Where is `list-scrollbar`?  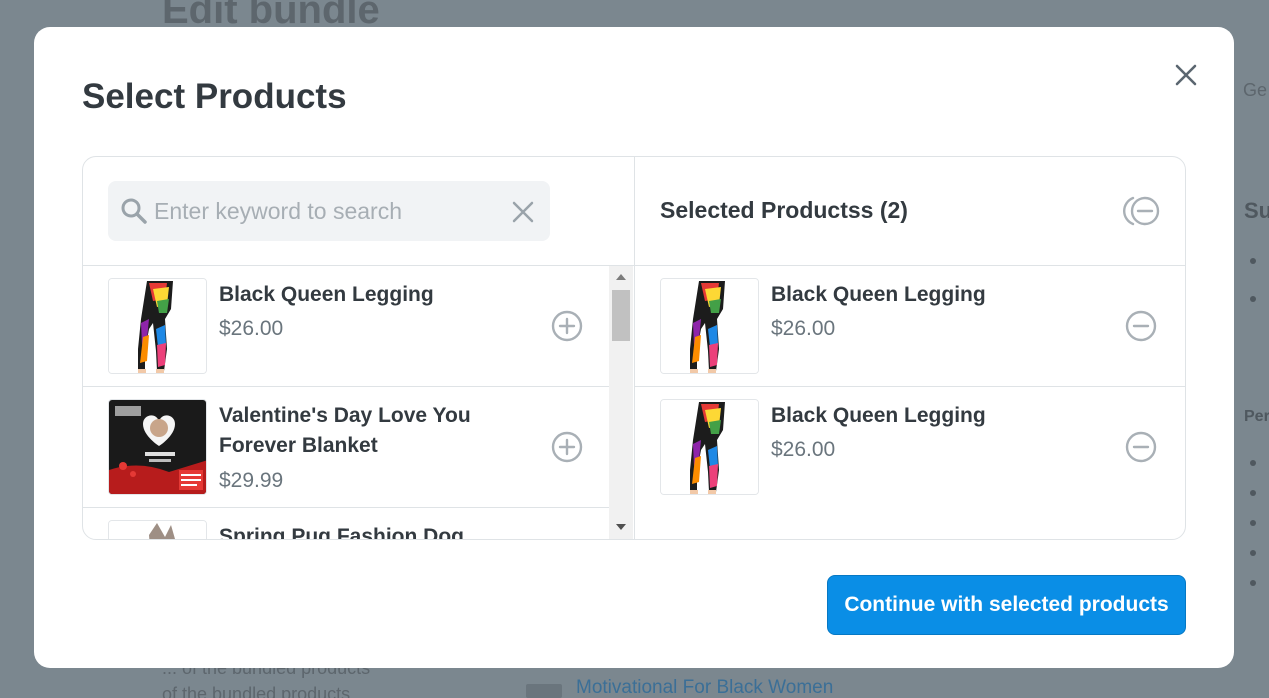
list-scrollbar is located at coordinates (621, 402).